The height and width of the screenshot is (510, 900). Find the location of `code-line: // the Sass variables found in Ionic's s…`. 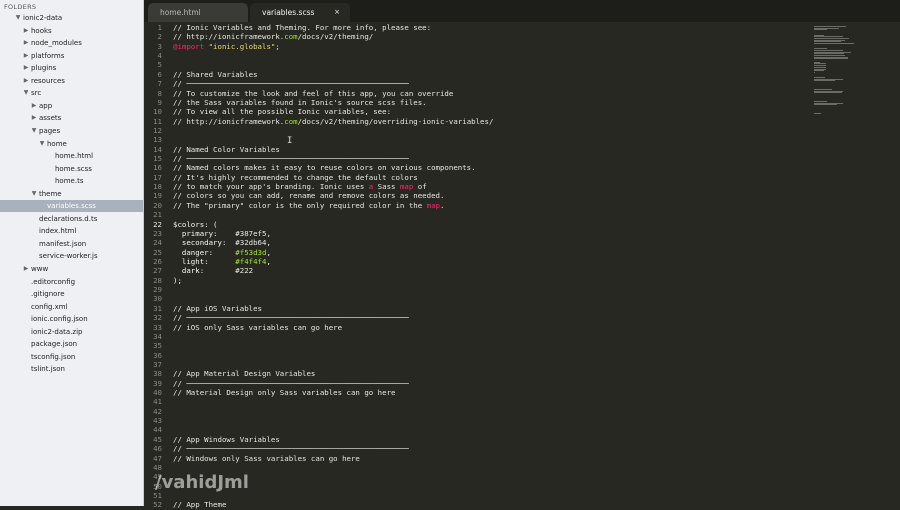

code-line: // the Sass variables found in Ionic's s… is located at coordinates (300, 102).